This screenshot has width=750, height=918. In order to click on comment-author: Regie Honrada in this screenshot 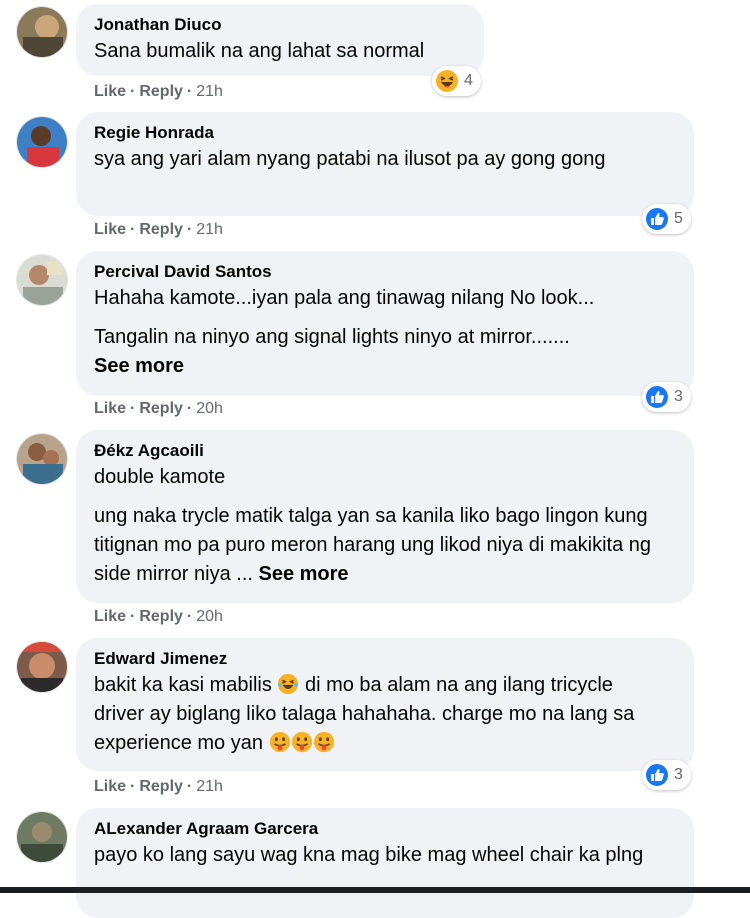, I will do `click(154, 133)`.